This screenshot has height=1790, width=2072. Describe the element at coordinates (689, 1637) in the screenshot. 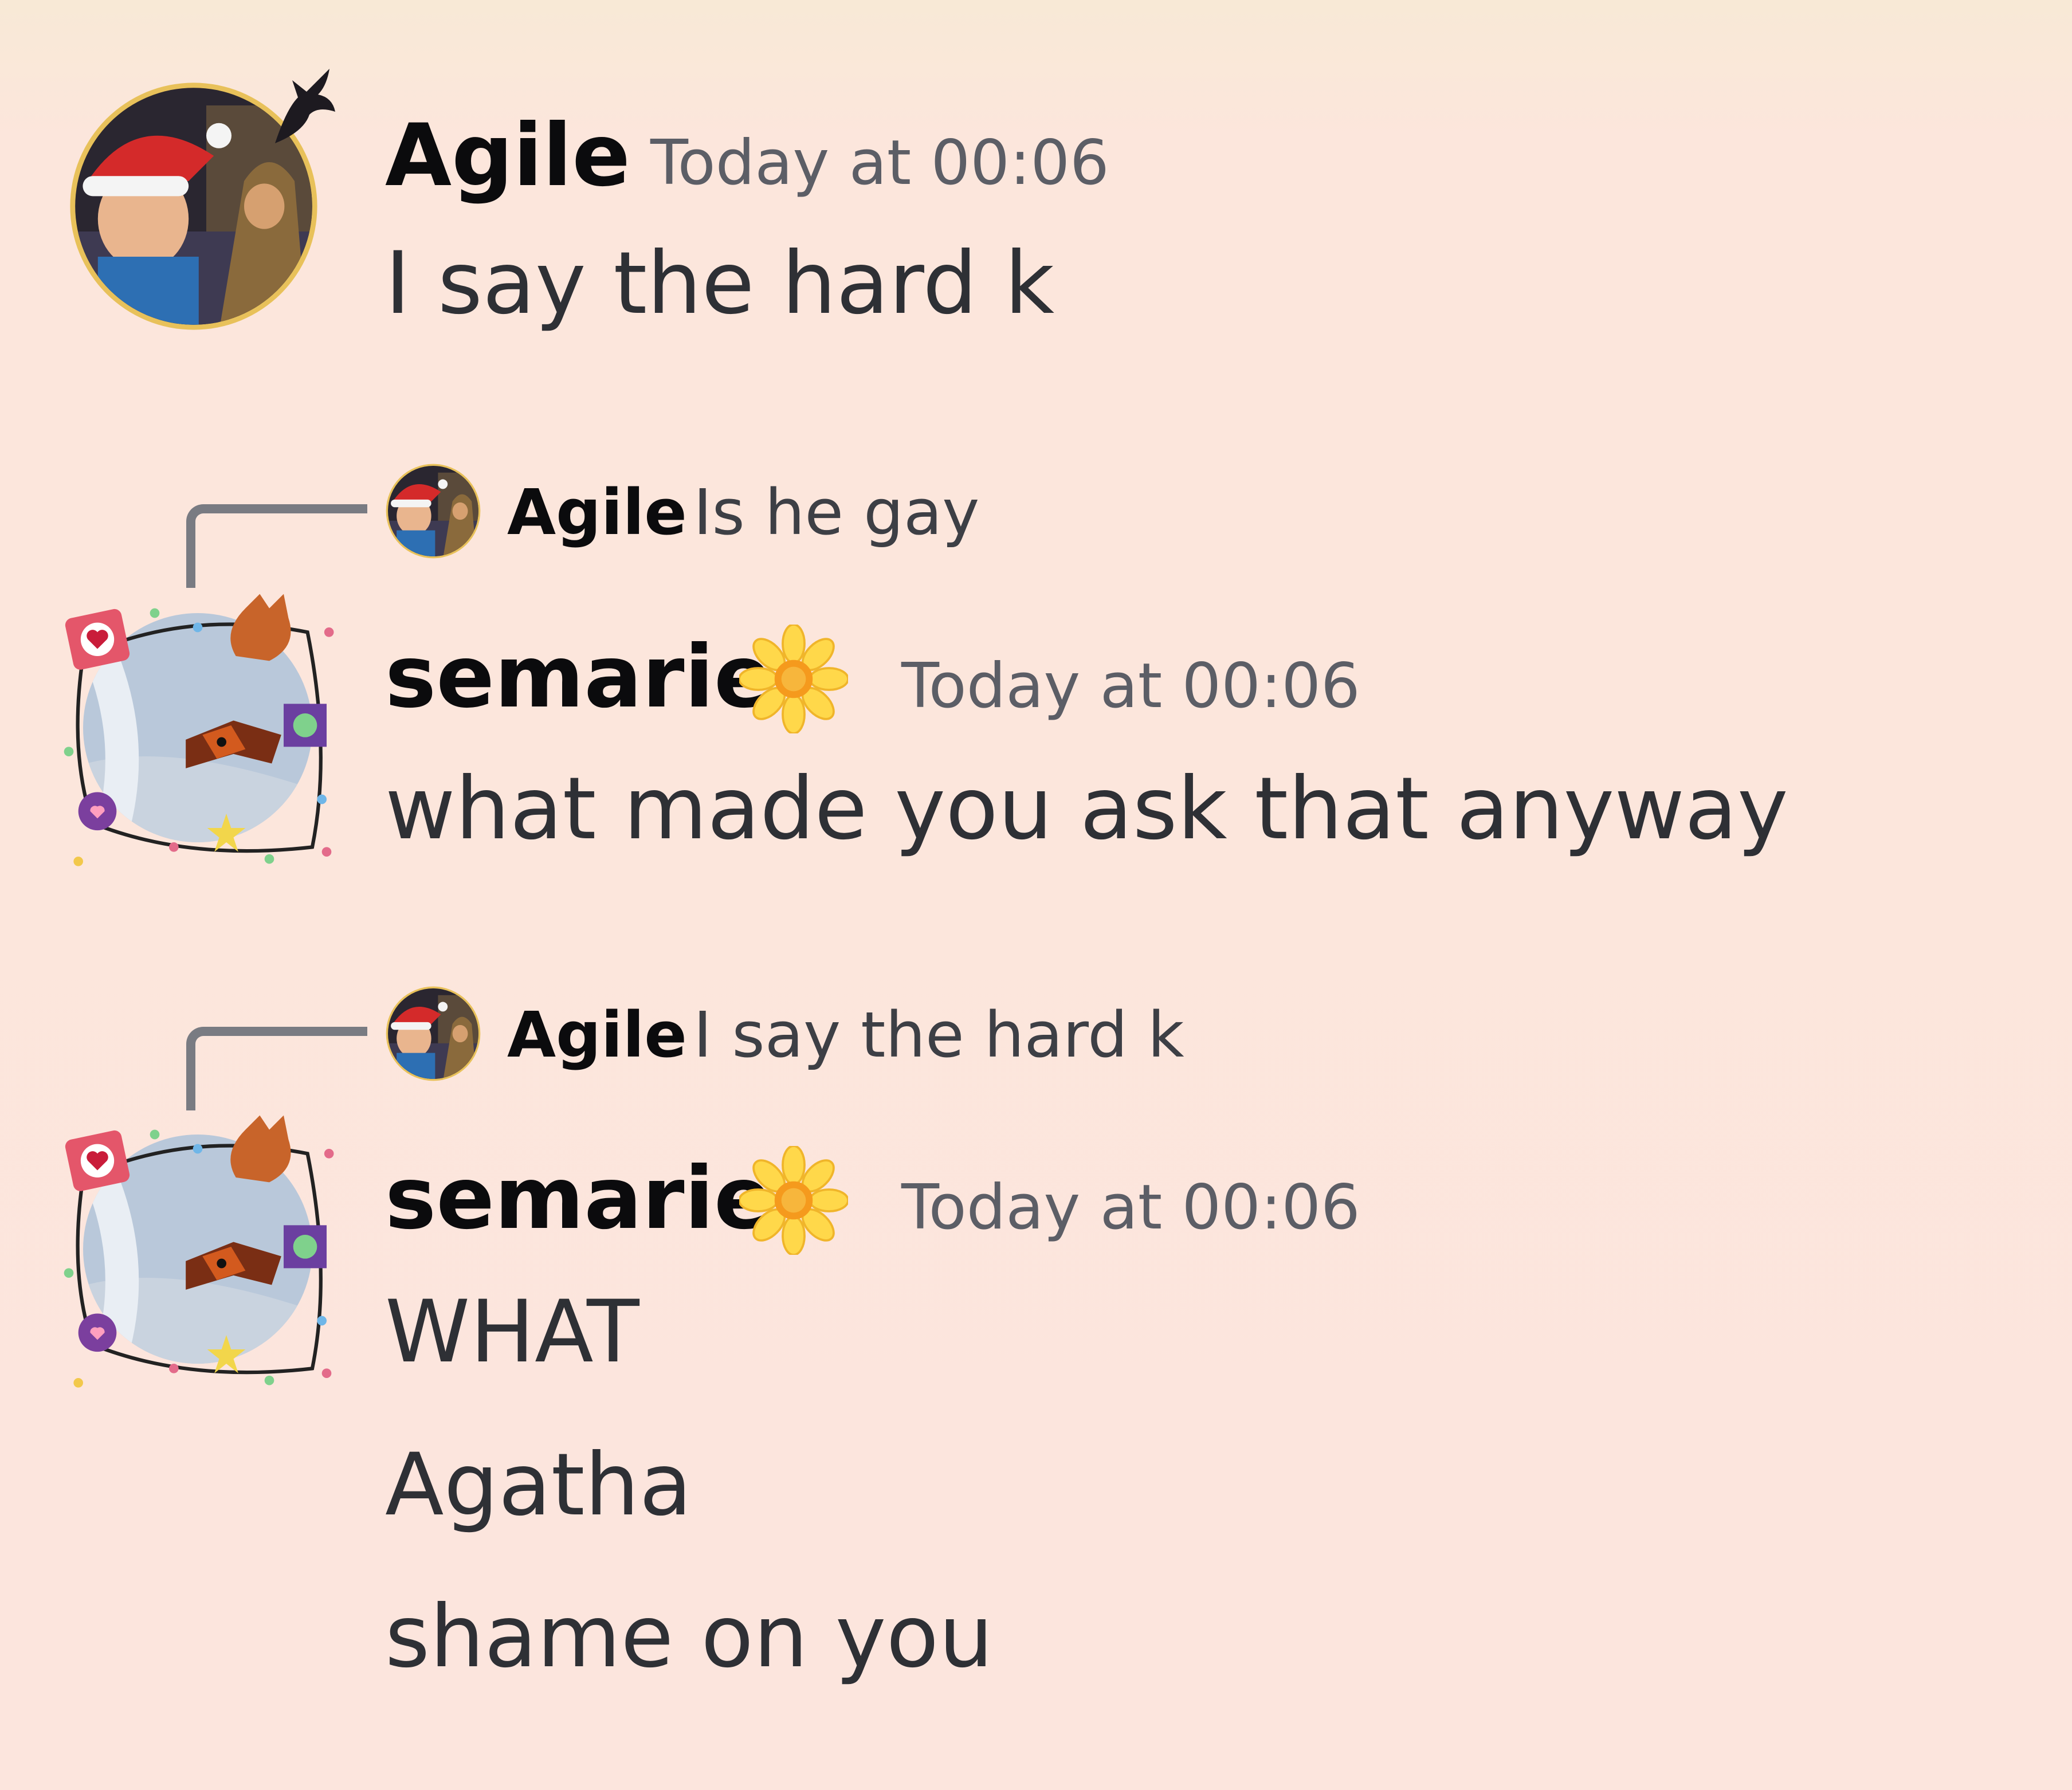

I see `message-text-line: shame on you` at that location.